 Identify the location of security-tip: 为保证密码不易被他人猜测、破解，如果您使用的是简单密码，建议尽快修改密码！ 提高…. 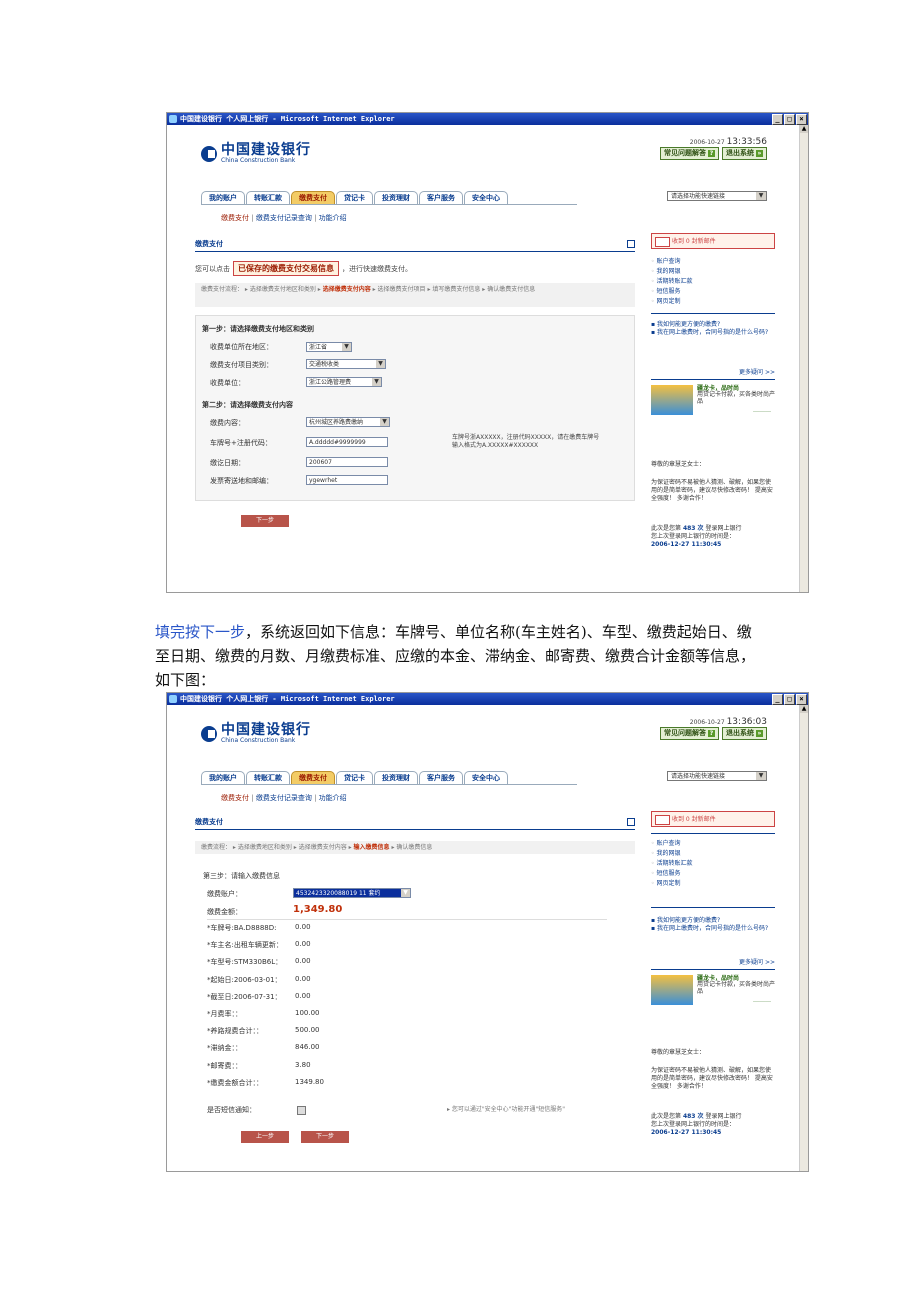
(712, 490).